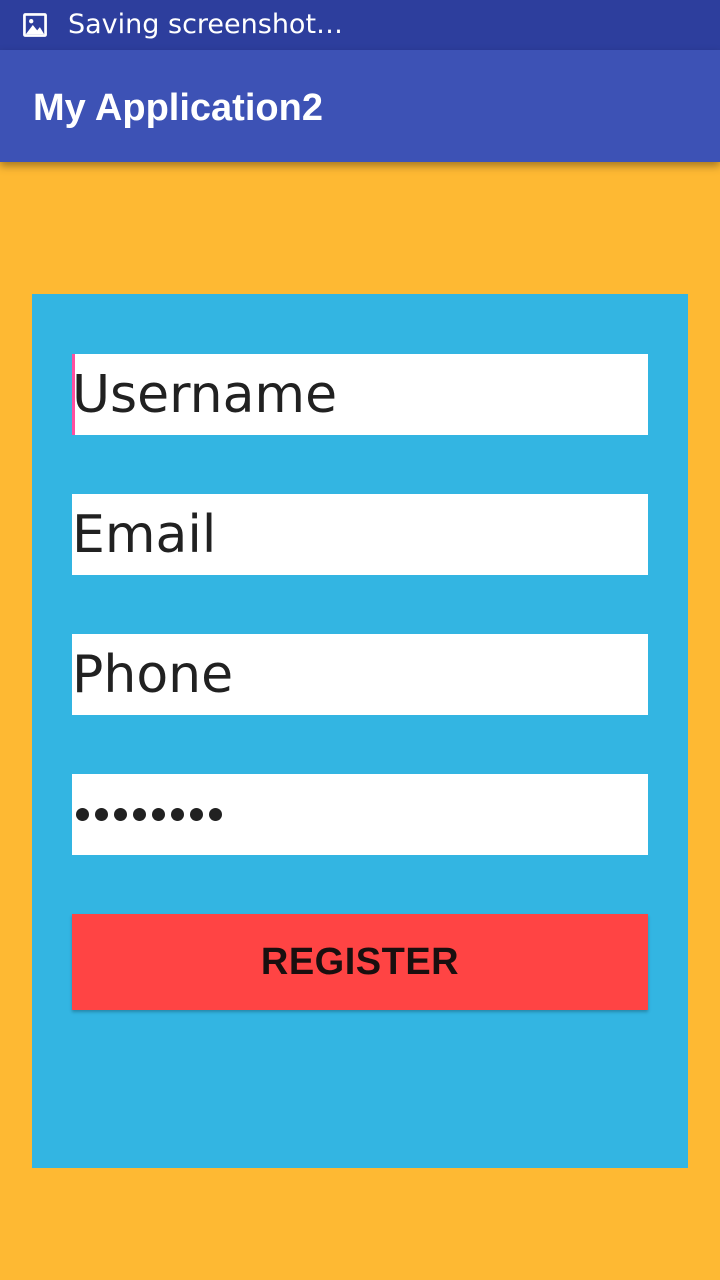 Image resolution: width=720 pixels, height=1280 pixels. Describe the element at coordinates (153, 674) in the screenshot. I see `phone-text: Phone` at that location.